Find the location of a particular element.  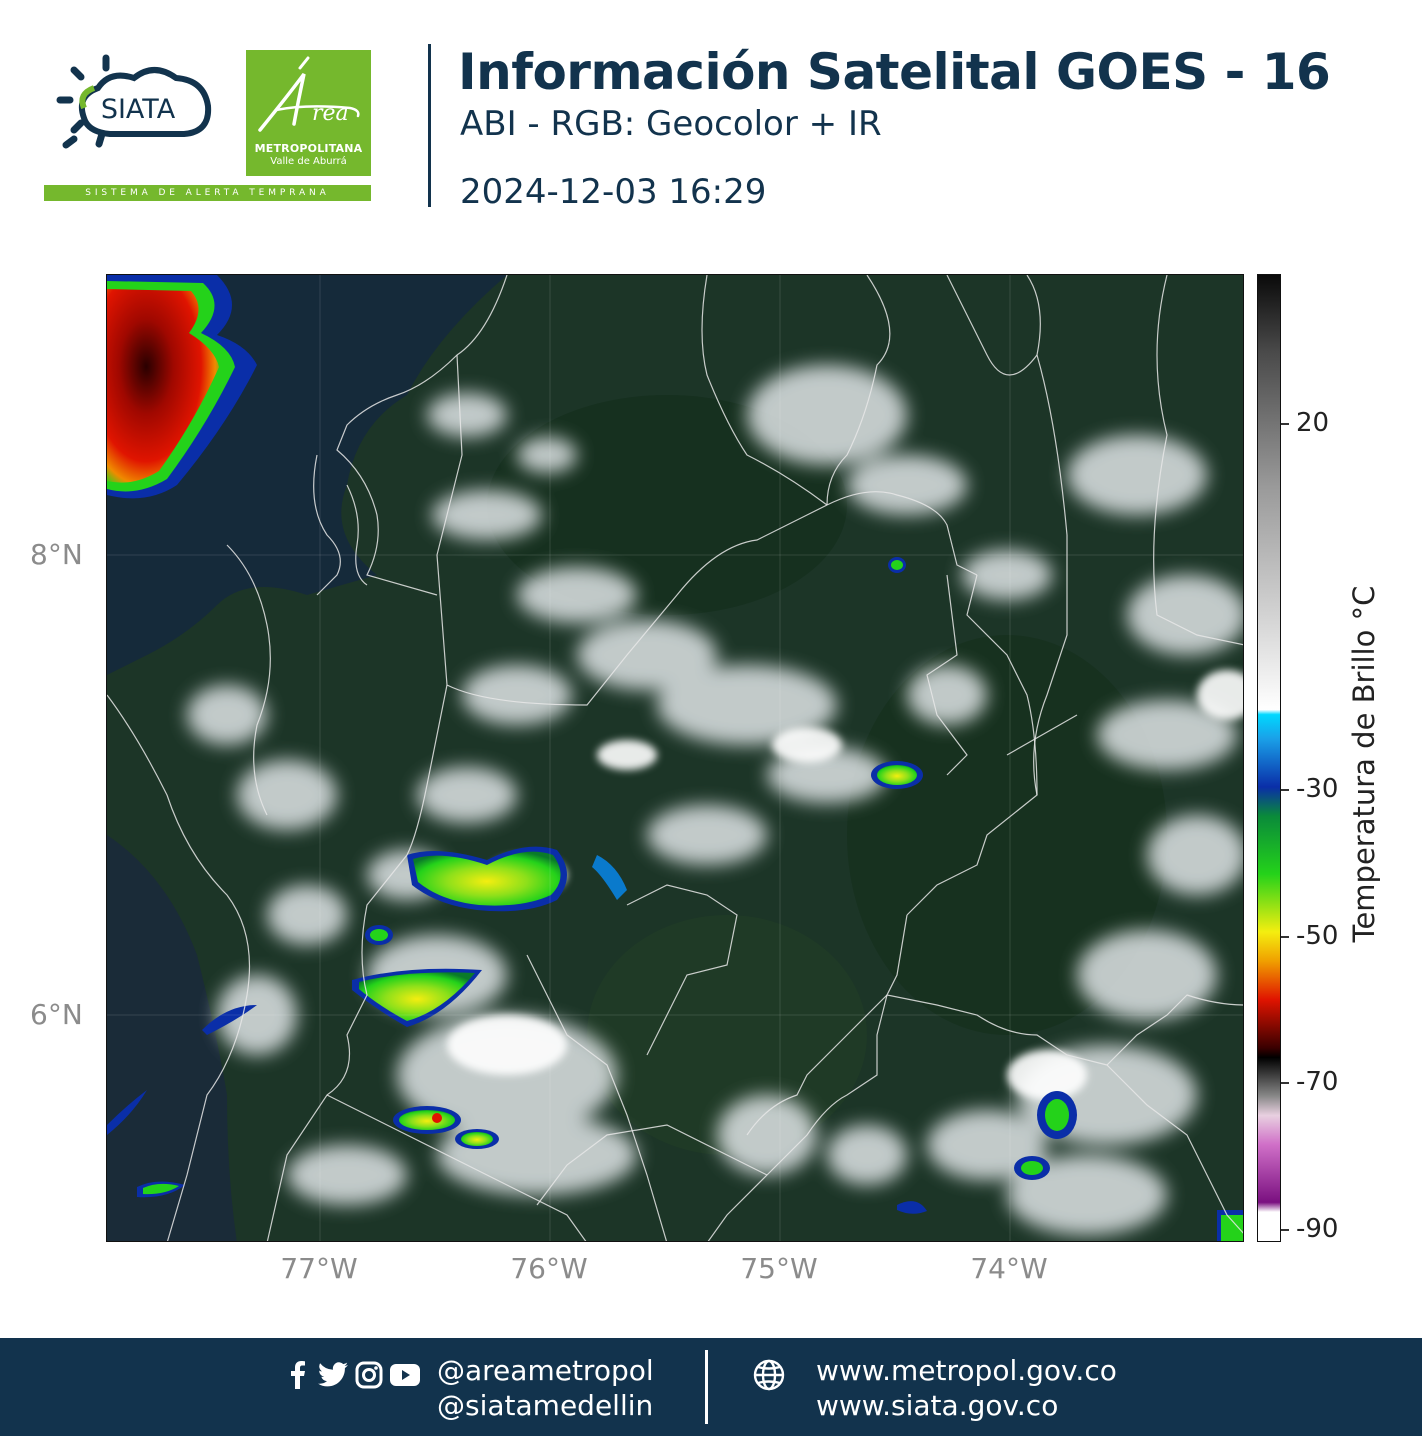

colorbar-label-20: 20 is located at coordinates (1313, 423).